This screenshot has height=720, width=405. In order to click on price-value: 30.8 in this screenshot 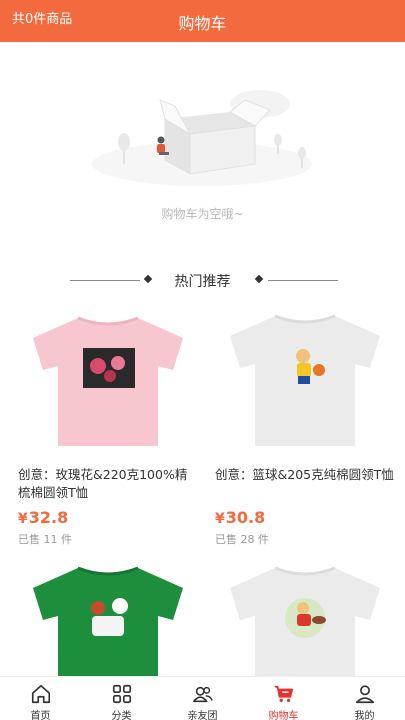, I will do `click(245, 517)`.